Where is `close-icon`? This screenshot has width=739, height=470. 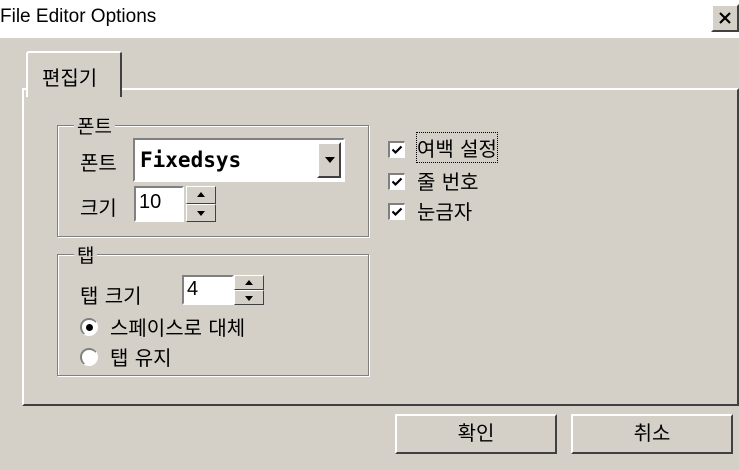 close-icon is located at coordinates (725, 18).